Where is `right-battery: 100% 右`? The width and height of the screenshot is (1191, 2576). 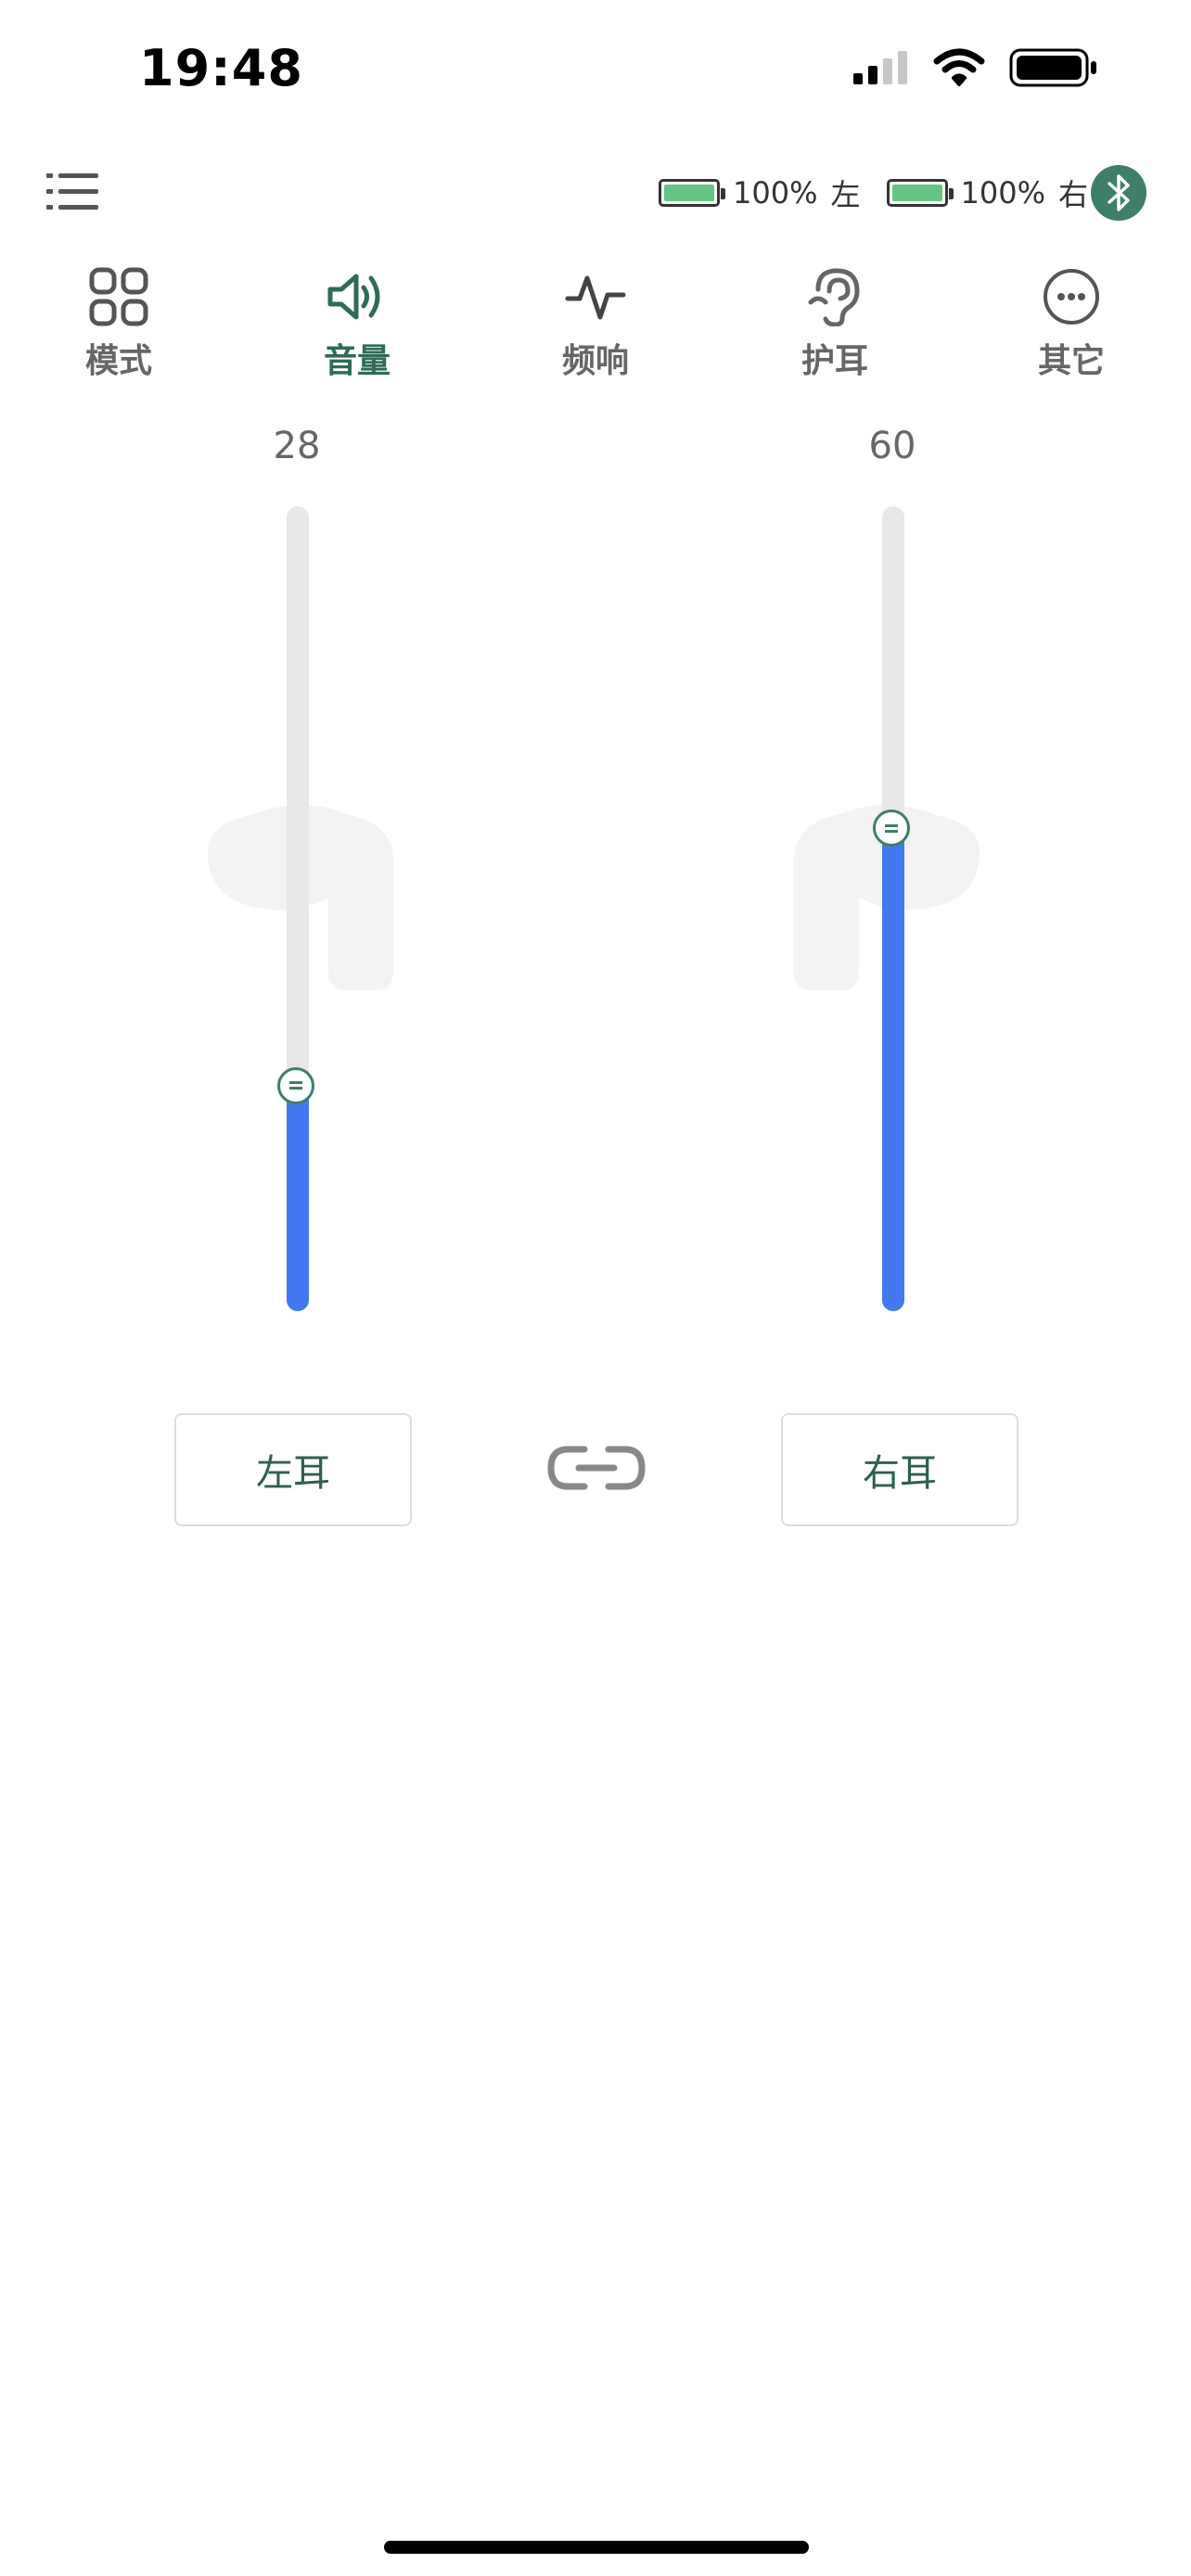
right-battery: 100% 右 is located at coordinates (987, 193).